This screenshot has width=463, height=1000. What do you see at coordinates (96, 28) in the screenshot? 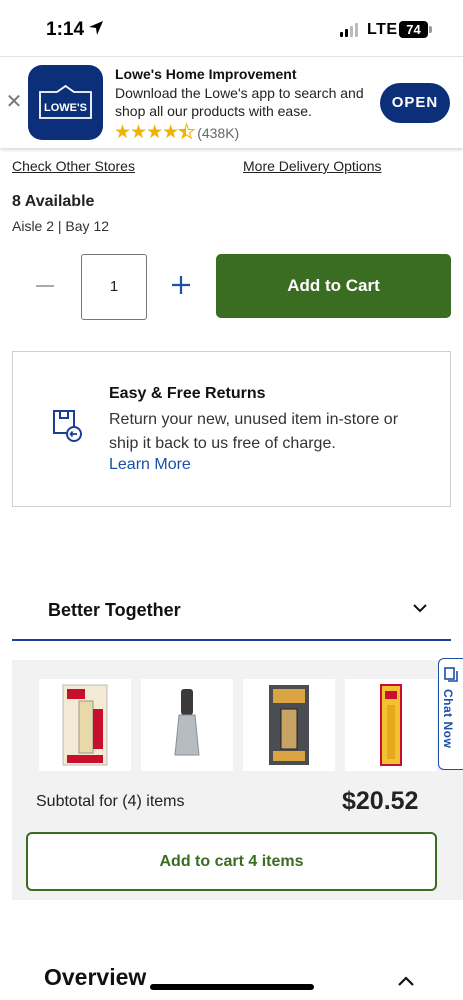
I see `location-arrow-icon` at bounding box center [96, 28].